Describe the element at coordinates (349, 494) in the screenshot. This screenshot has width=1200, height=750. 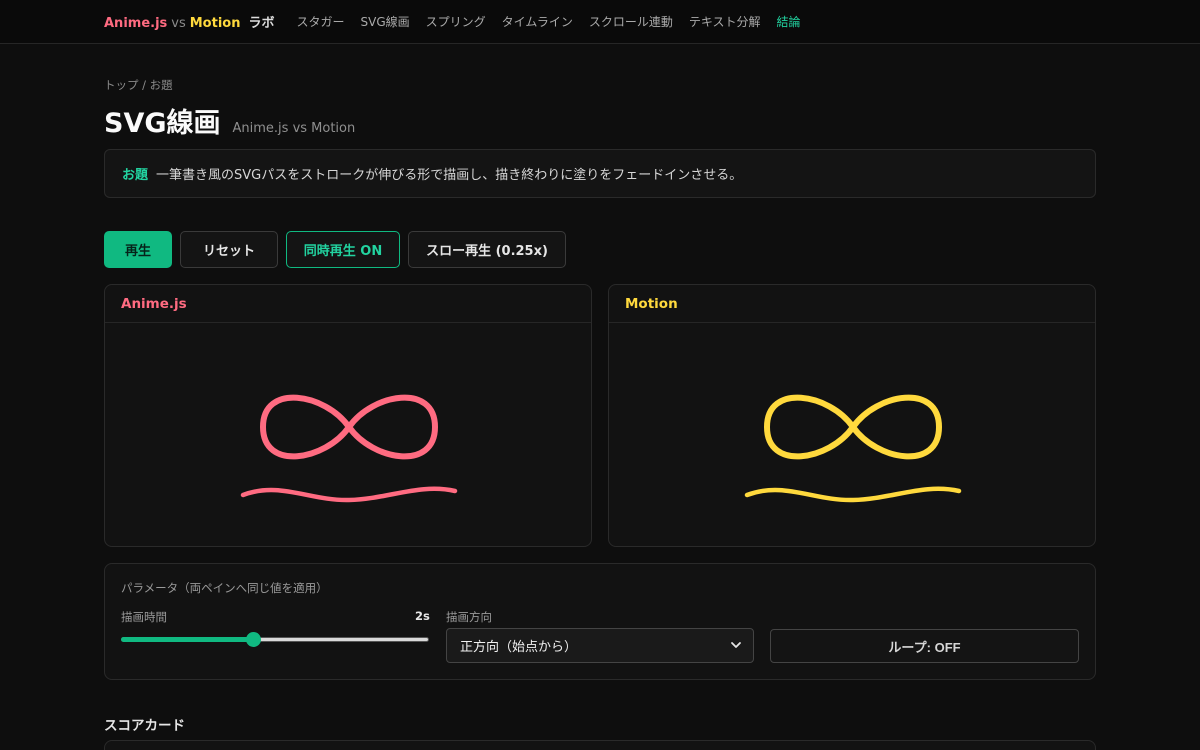
I see `animejs-wave-path` at that location.